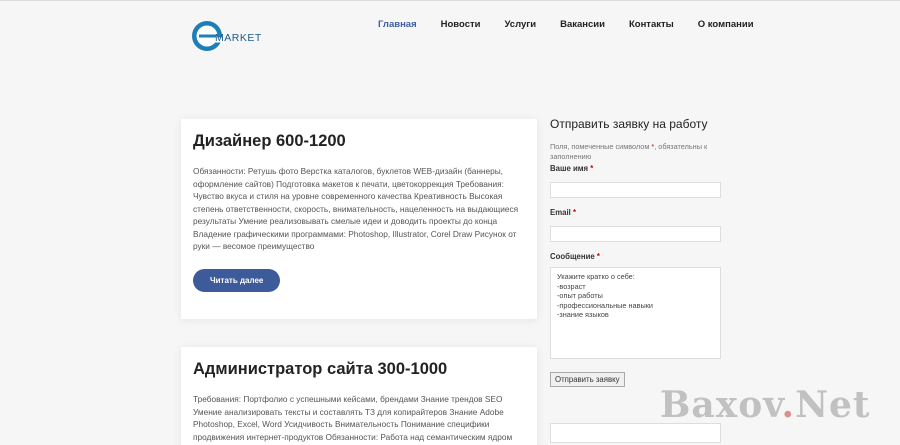 The image size is (900, 445). Describe the element at coordinates (635, 433) in the screenshot. I see `extra-input` at that location.